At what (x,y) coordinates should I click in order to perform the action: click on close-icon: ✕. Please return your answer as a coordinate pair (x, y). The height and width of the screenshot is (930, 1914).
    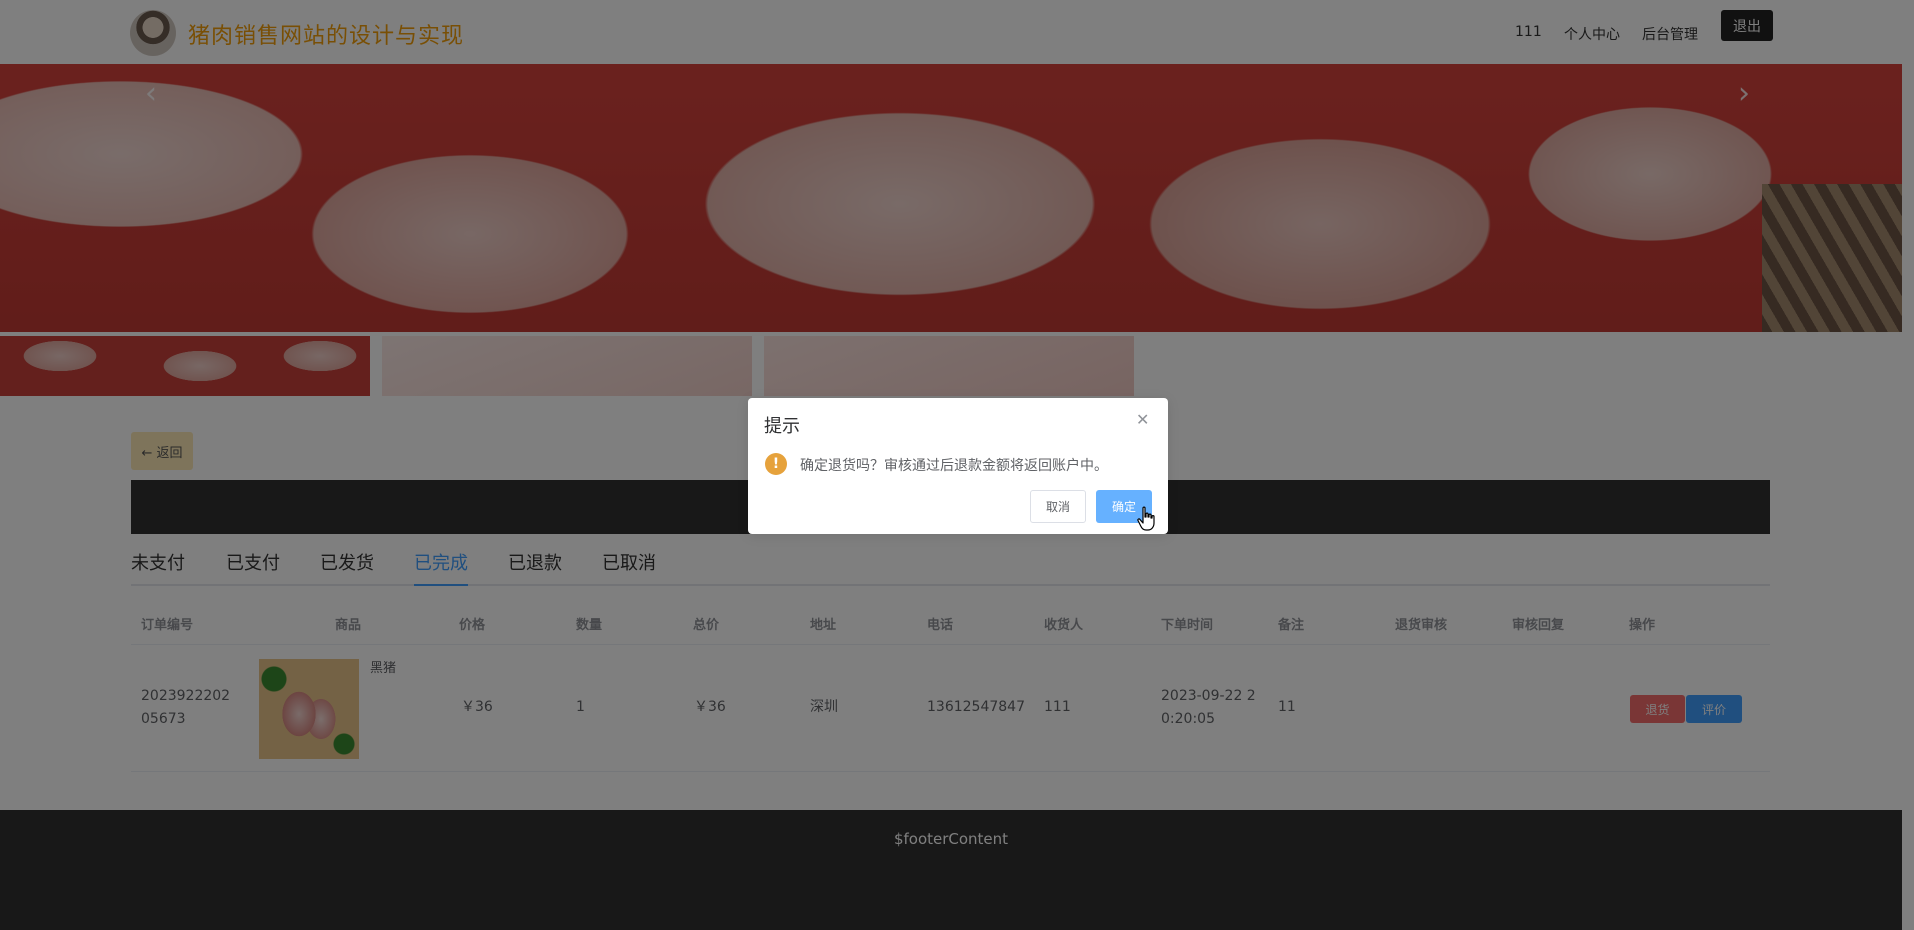
    Looking at the image, I should click on (1142, 419).